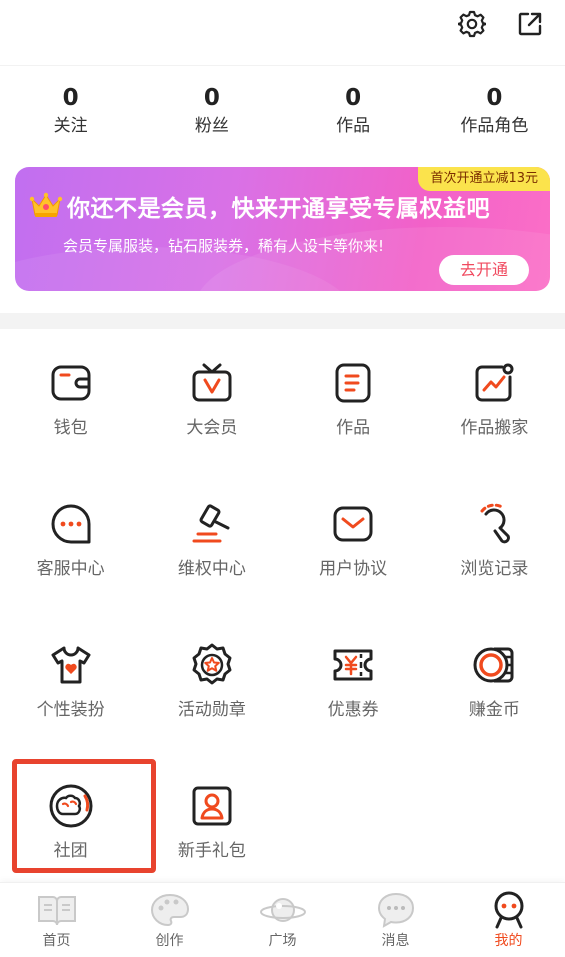  I want to click on menu-item-label: 活动勋章, so click(211, 710).